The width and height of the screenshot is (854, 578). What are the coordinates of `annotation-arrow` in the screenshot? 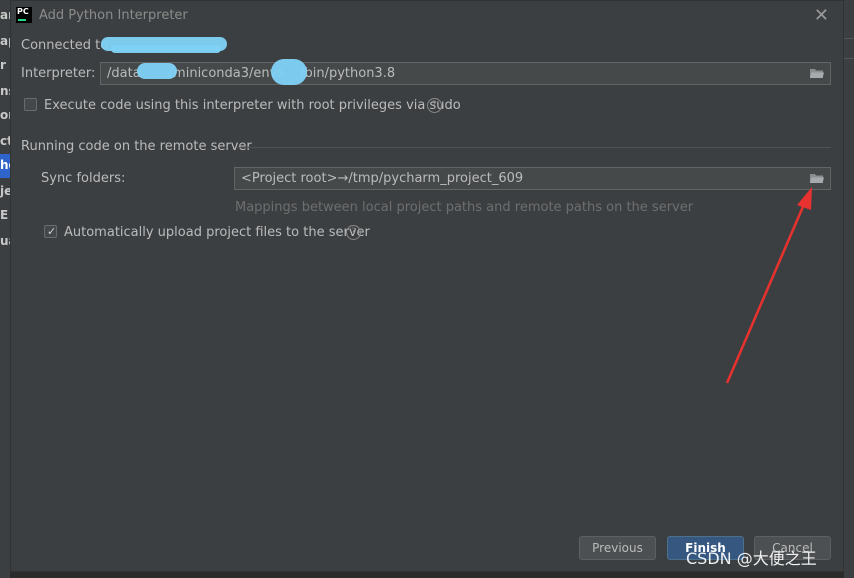 It's located at (768, 285).